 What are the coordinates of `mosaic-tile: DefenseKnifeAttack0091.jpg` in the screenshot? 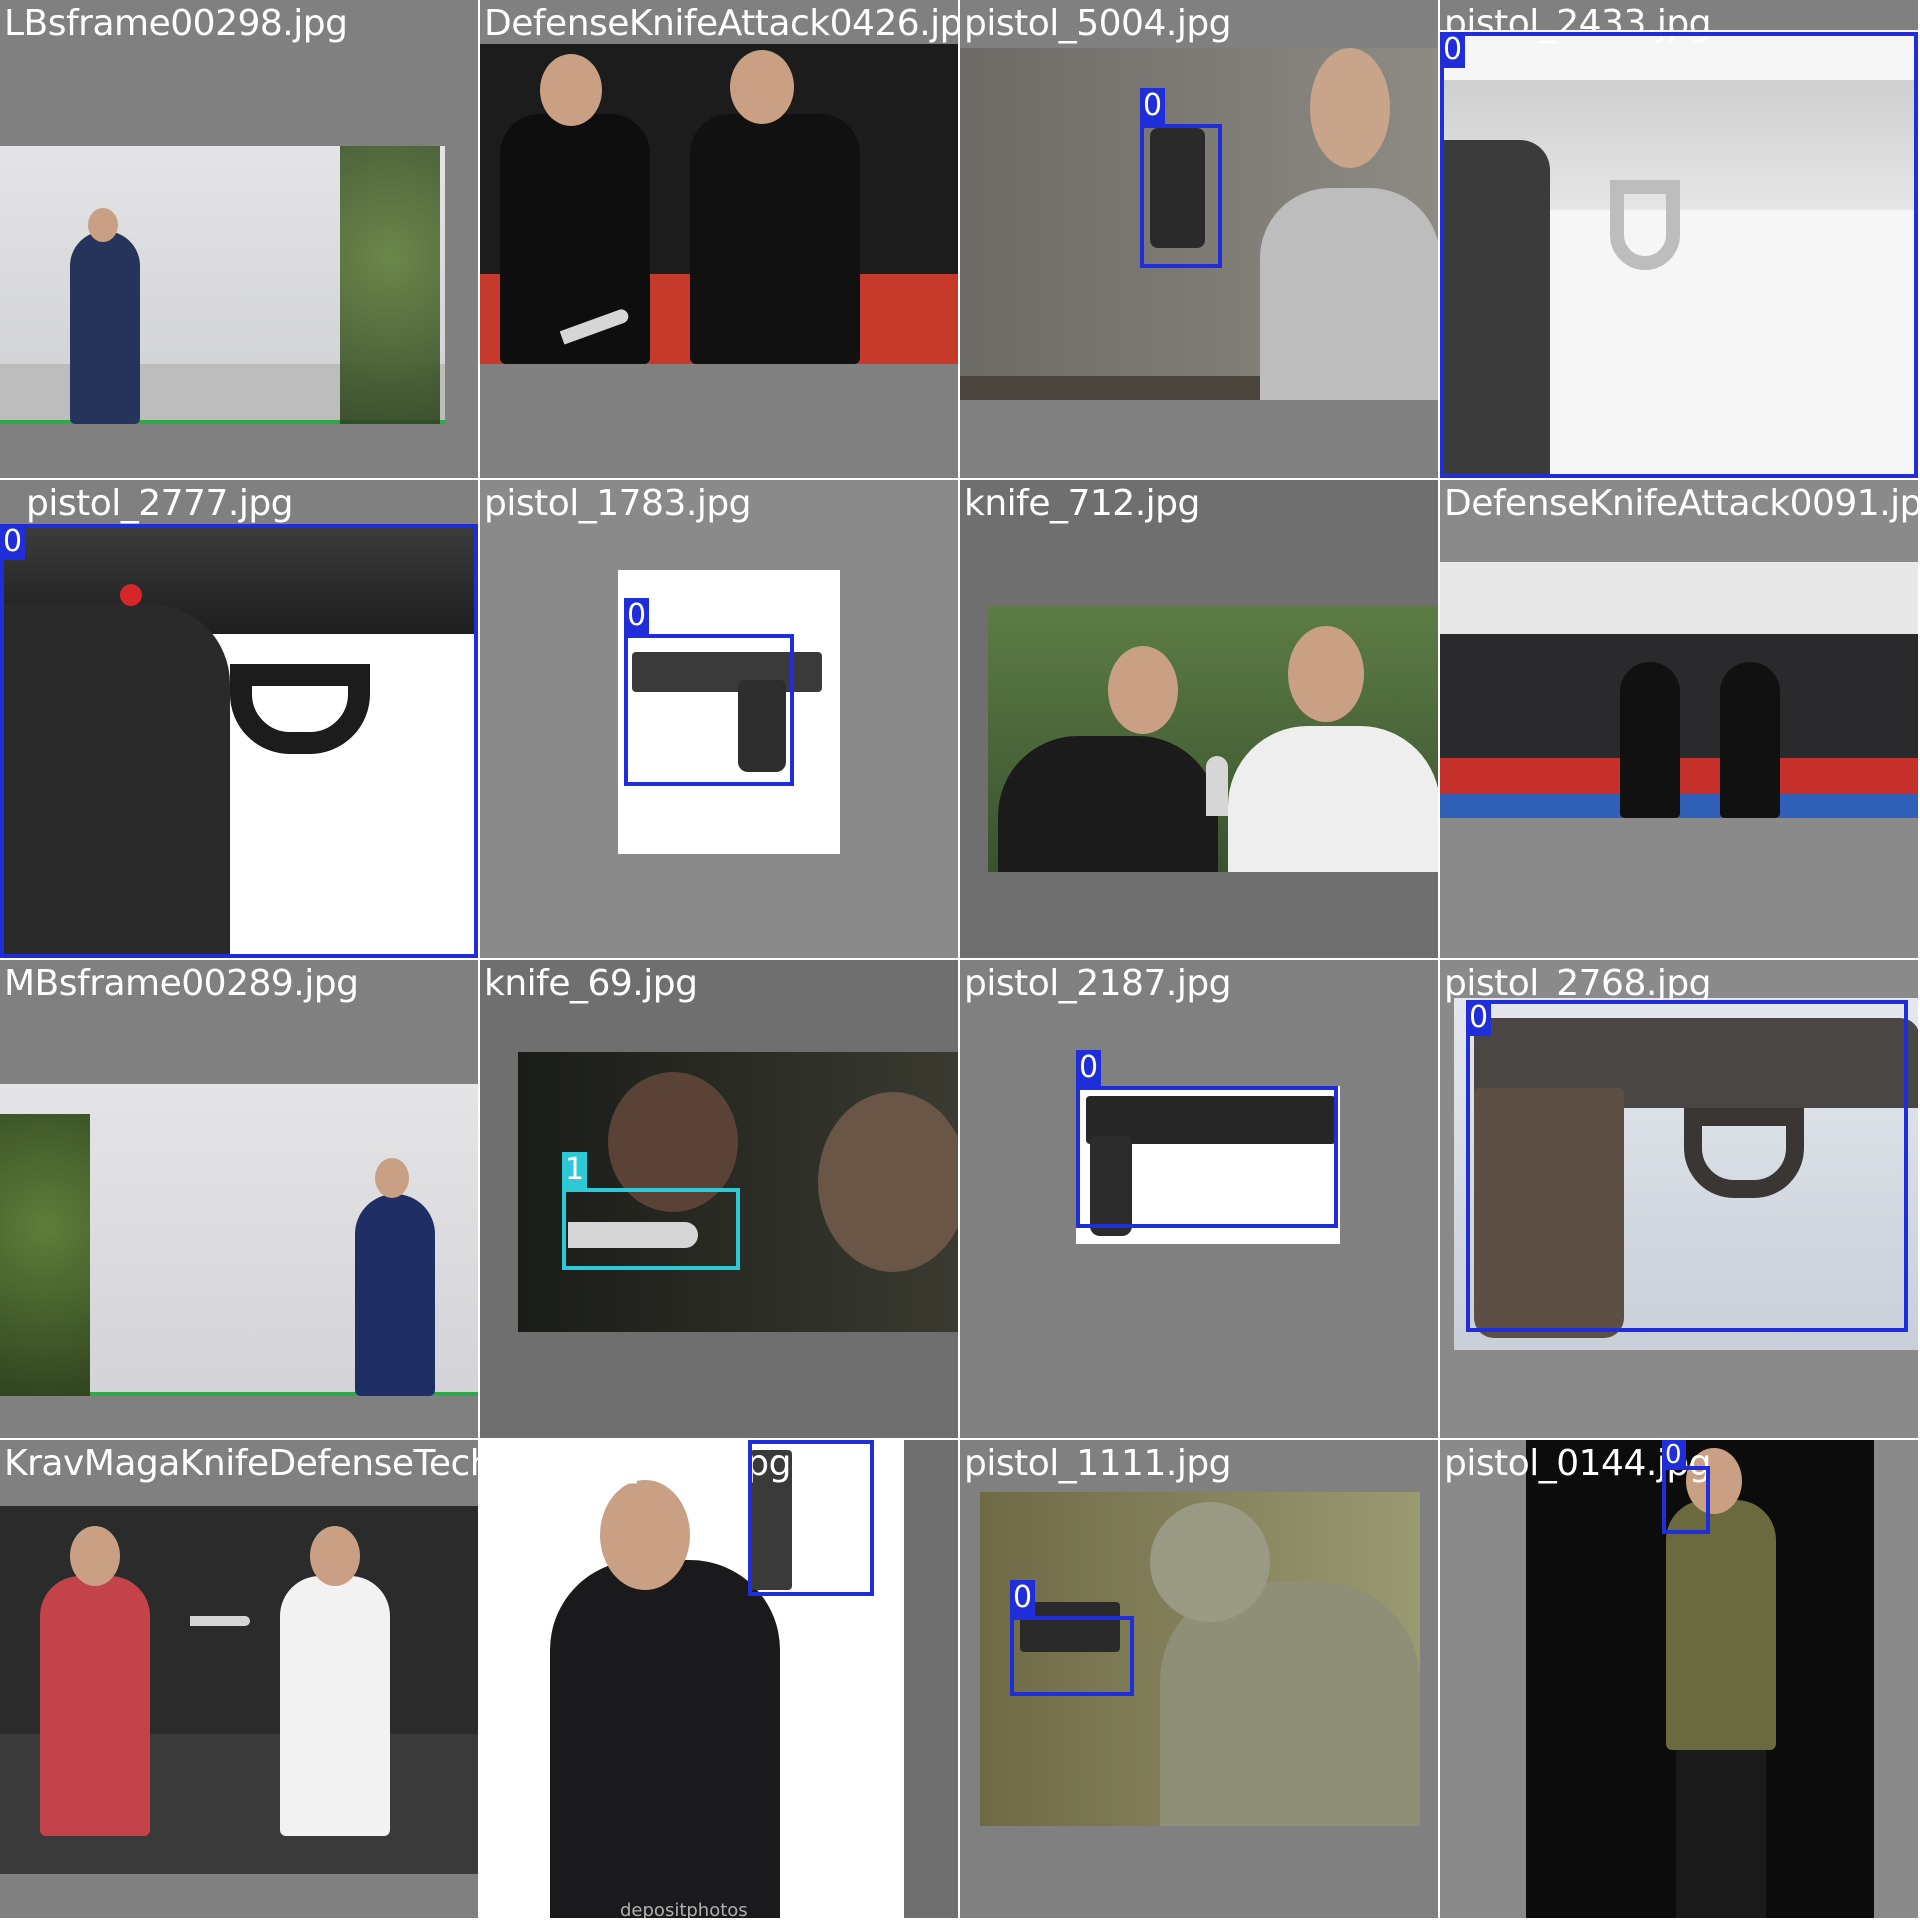 It's located at (1680, 720).